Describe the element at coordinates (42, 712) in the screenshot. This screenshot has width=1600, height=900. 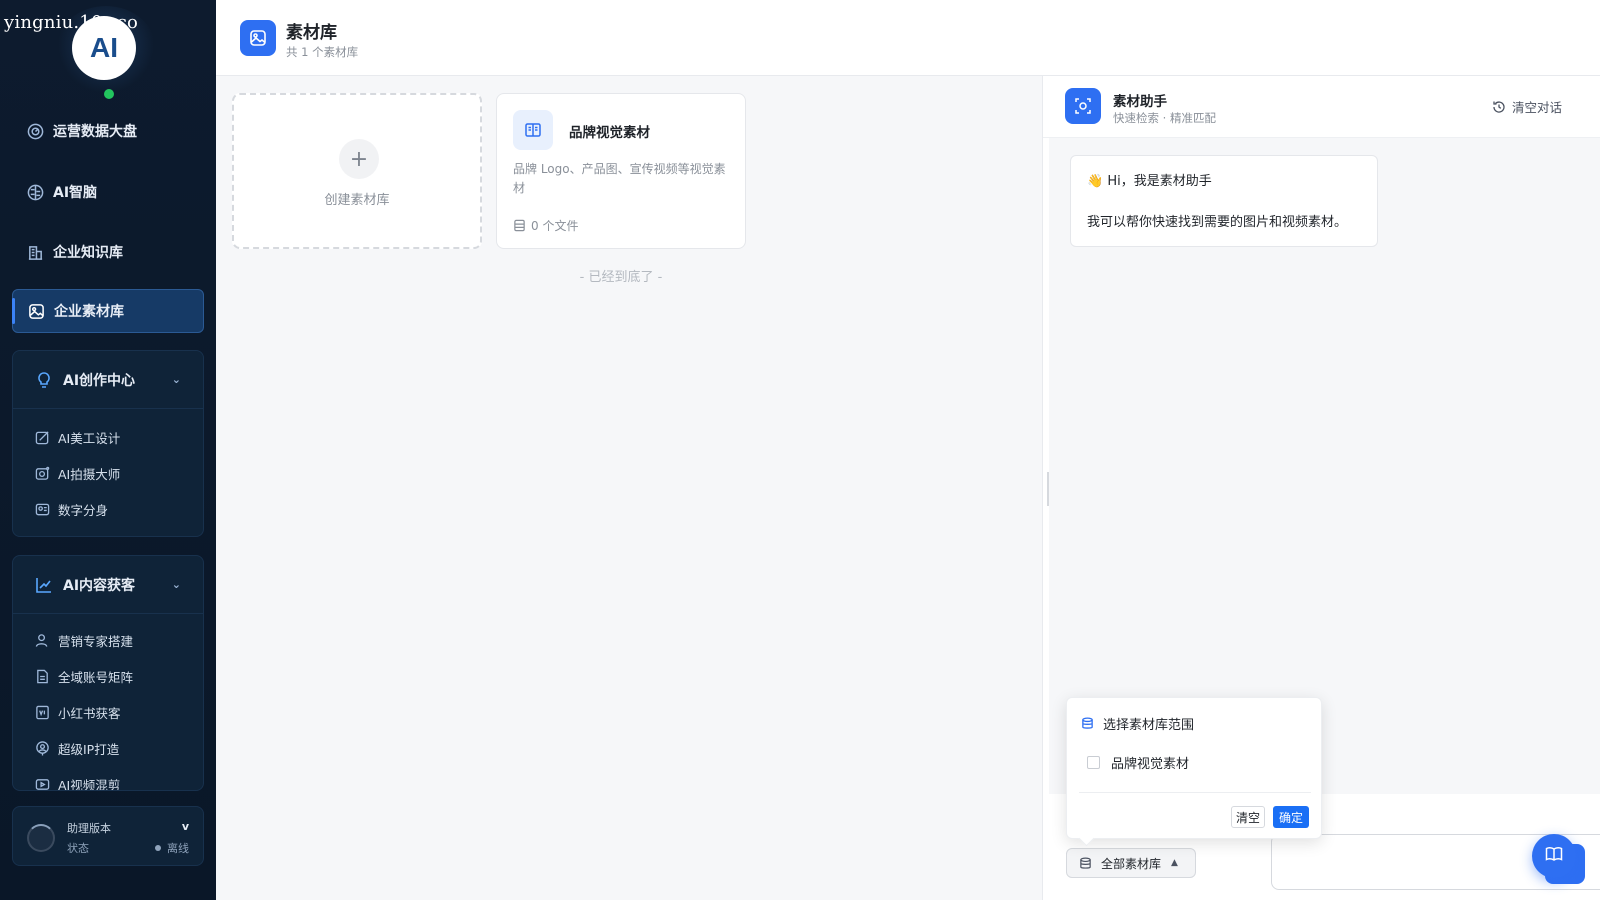
I see `note-icon` at that location.